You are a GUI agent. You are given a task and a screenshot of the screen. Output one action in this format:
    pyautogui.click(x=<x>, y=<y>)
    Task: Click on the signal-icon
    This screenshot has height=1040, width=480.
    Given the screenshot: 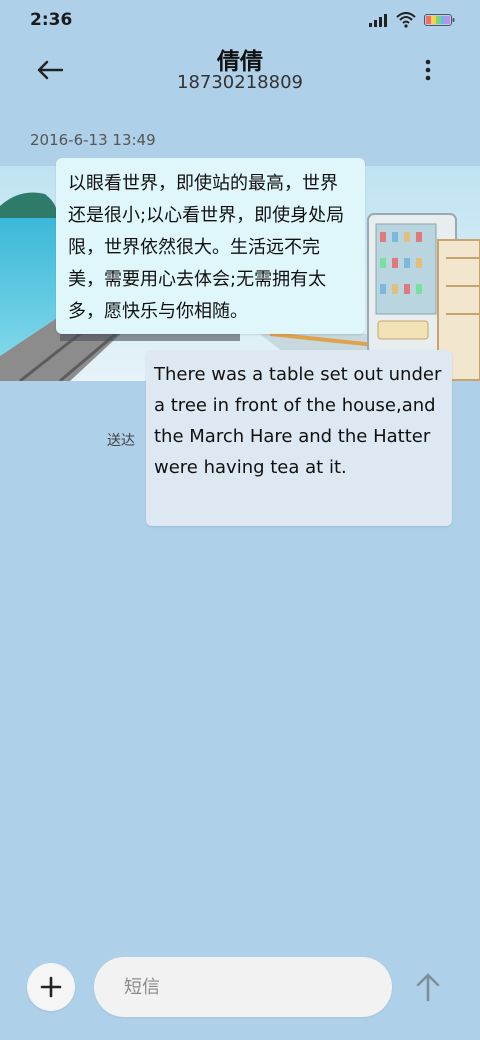 What is the action you would take?
    pyautogui.click(x=378, y=20)
    